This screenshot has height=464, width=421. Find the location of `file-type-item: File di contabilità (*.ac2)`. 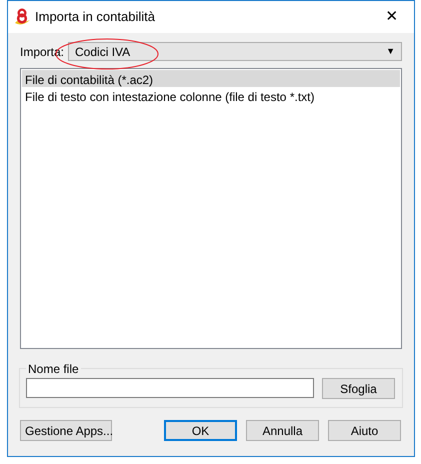

file-type-item: File di contabilità (*.ac2) is located at coordinates (211, 78).